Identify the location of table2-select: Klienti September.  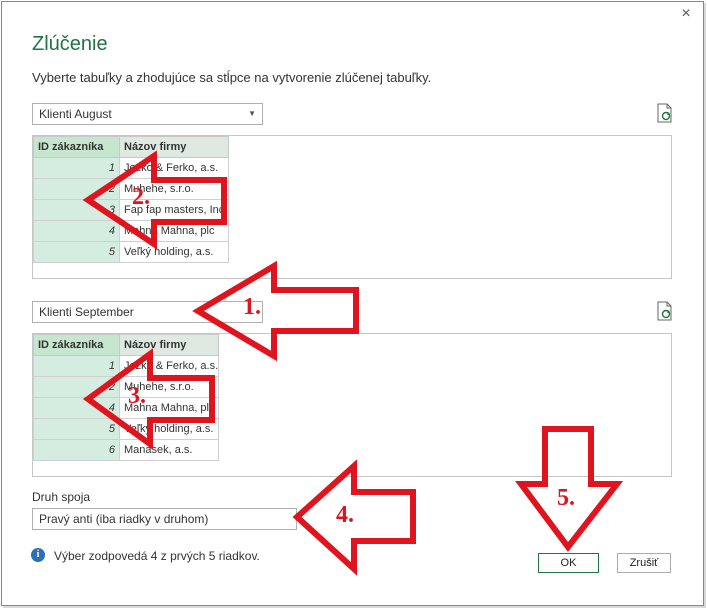
(147, 312).